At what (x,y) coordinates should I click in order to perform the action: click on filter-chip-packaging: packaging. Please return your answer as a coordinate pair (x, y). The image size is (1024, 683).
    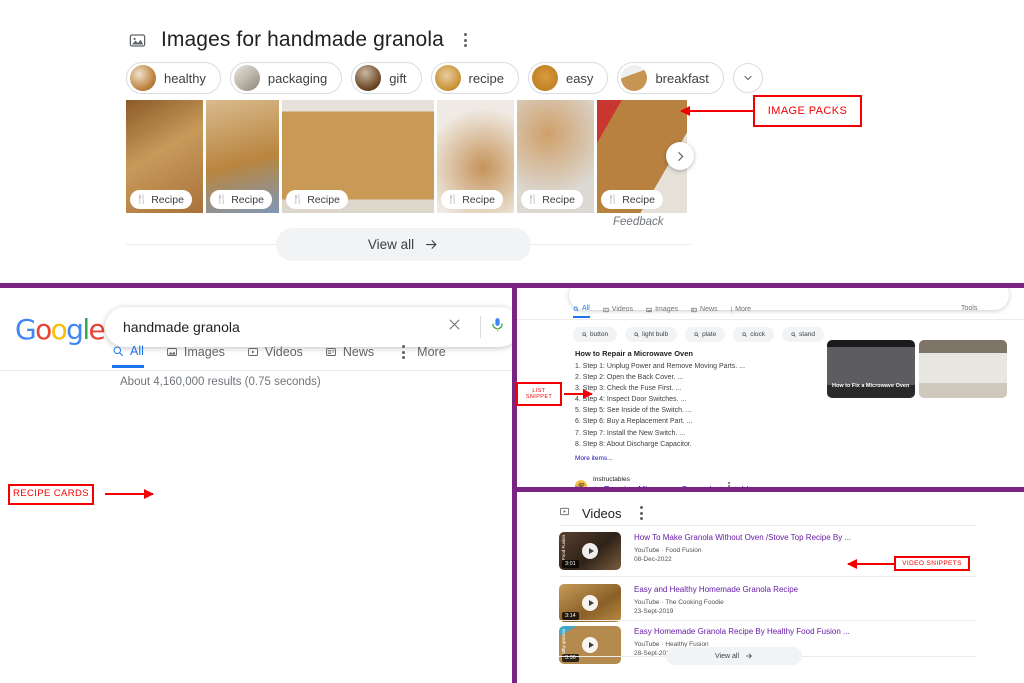
    Looking at the image, I should click on (286, 78).